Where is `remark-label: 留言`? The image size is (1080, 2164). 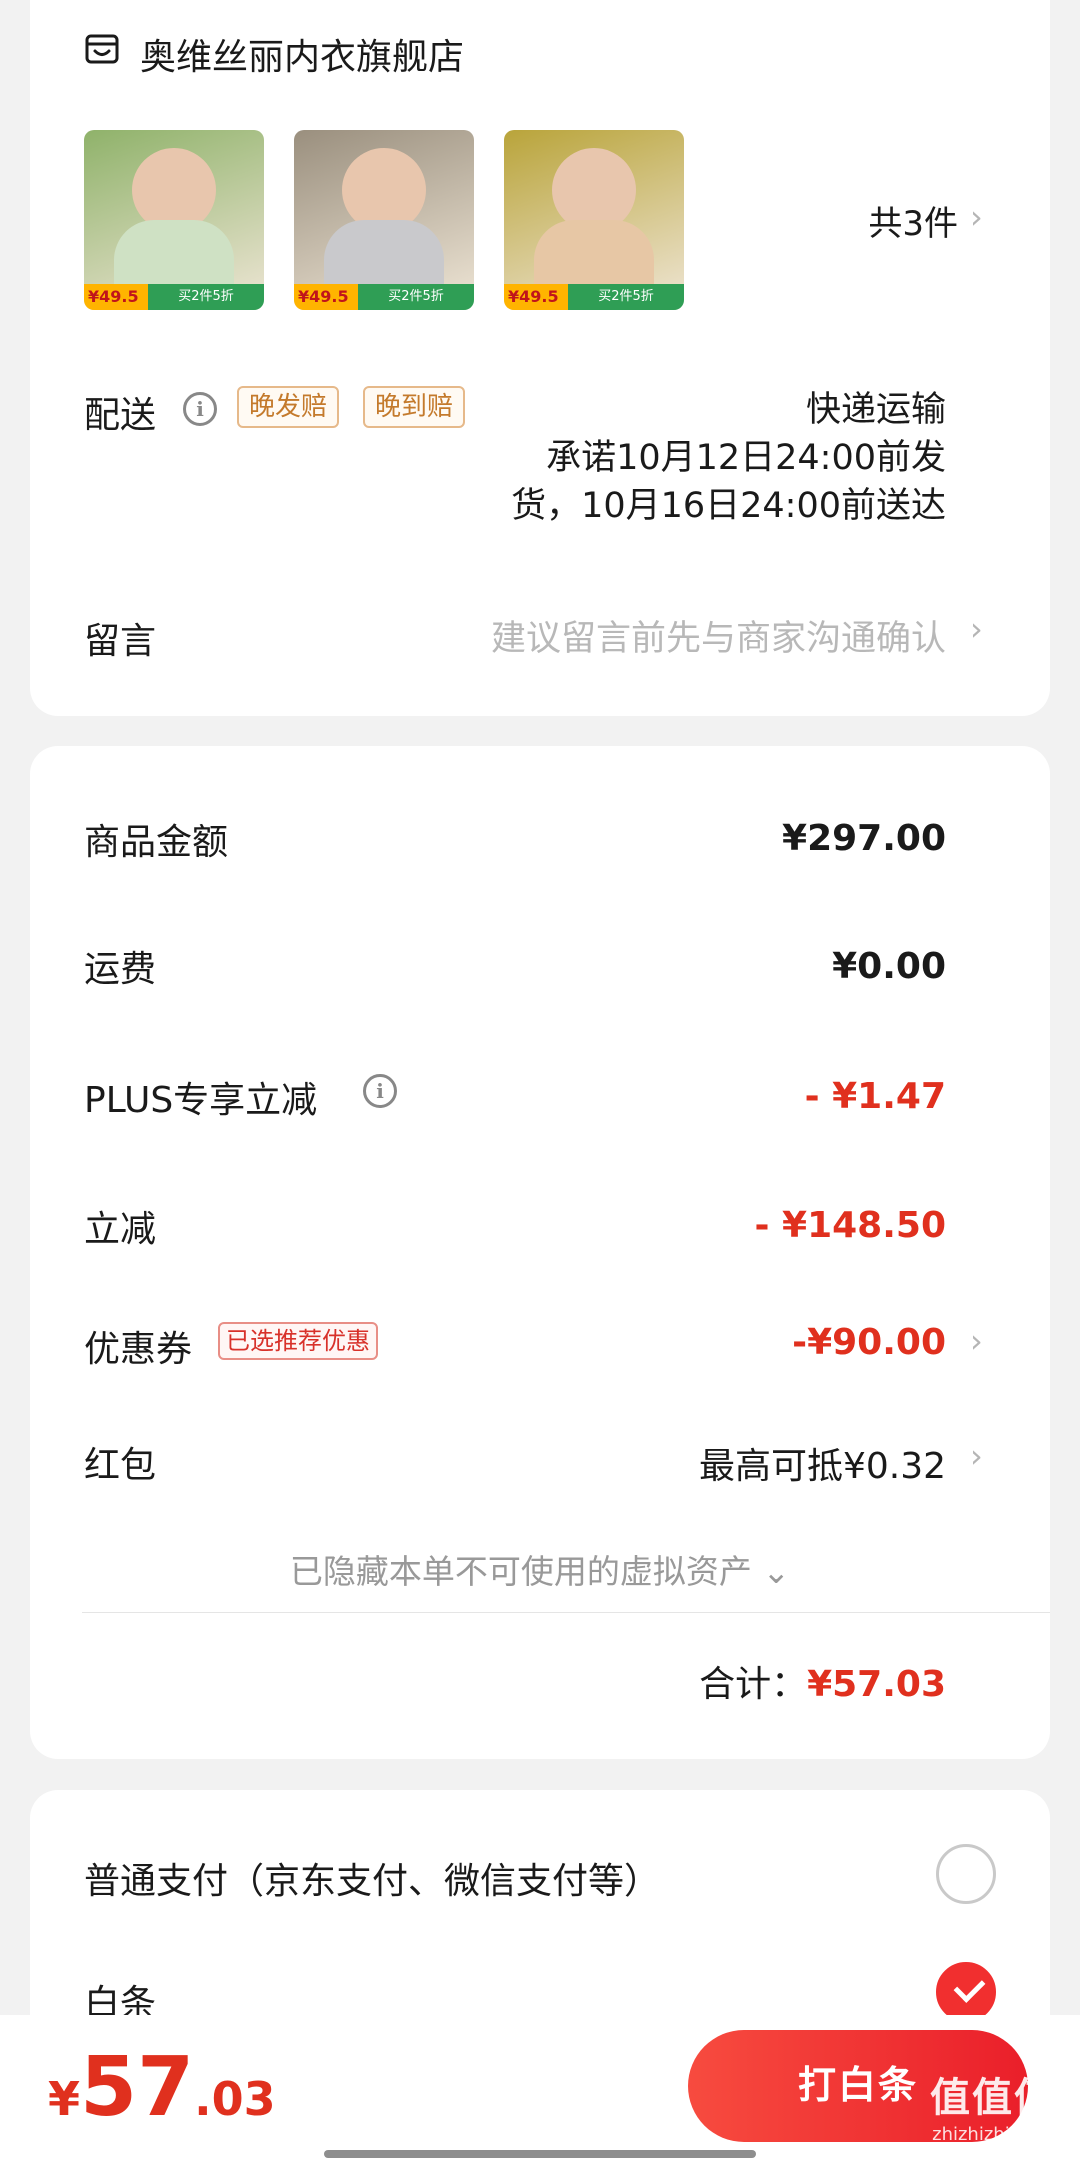
remark-label: 留言 is located at coordinates (120, 641).